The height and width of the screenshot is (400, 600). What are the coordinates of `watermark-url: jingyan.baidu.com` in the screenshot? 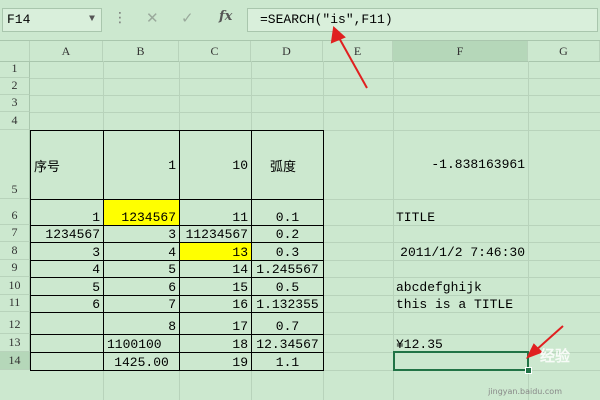 It's located at (525, 391).